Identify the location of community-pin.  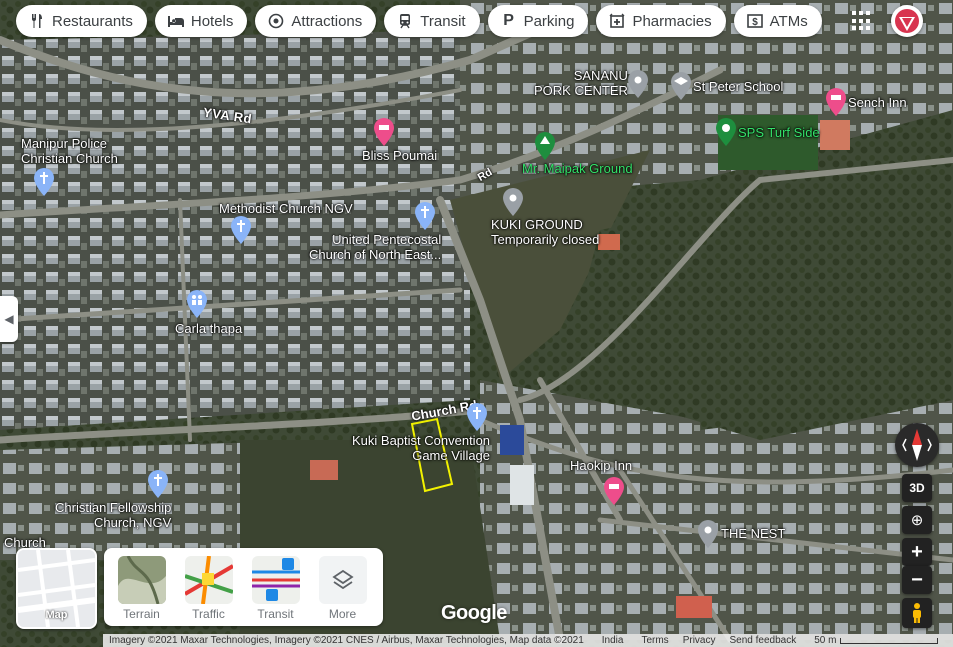
(197, 304).